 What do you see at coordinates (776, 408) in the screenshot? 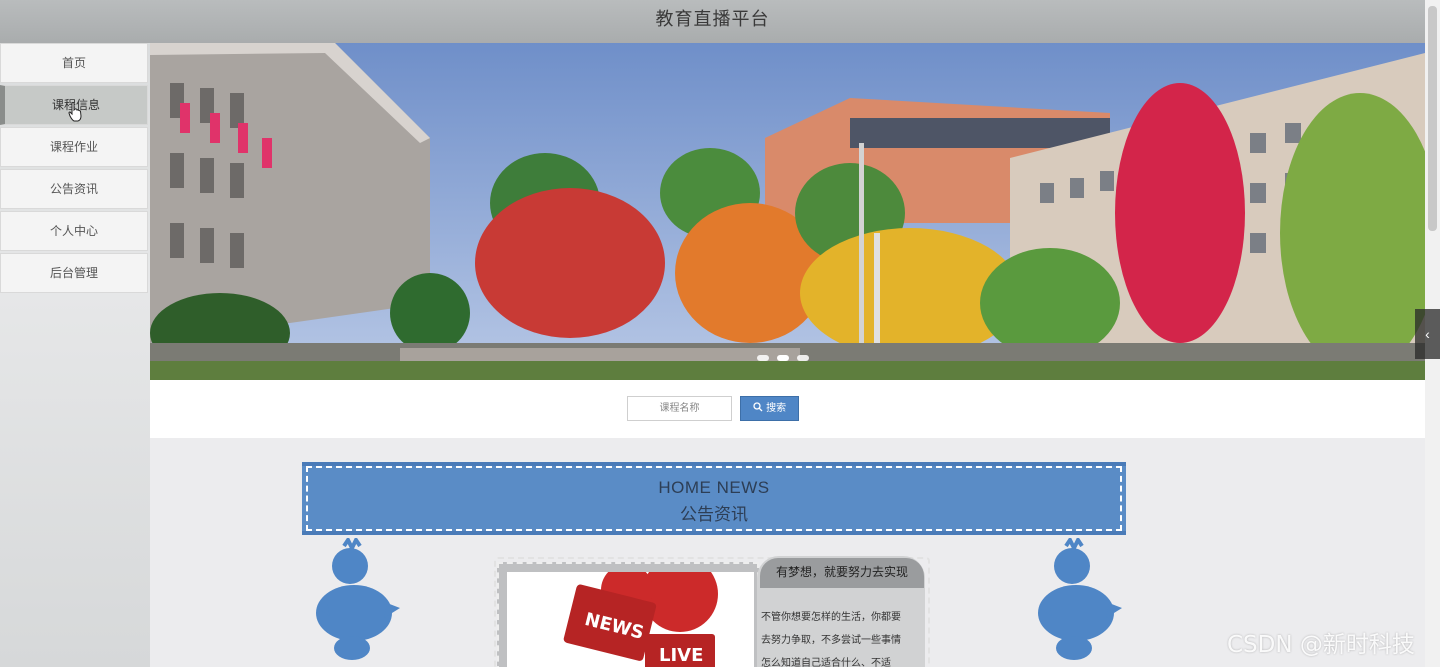
I see `search-button-label: 搜索` at bounding box center [776, 408].